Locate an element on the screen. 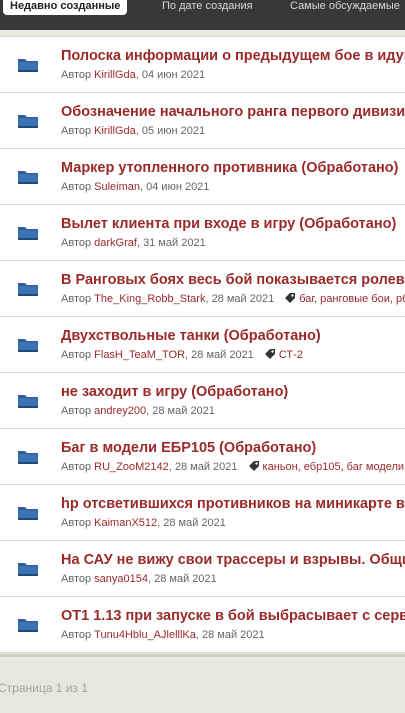 The width and height of the screenshot is (405, 713). topic-meta: Автор FlasH_TeaM_TOR, 28 май 2021 СТ-2 is located at coordinates (182, 355).